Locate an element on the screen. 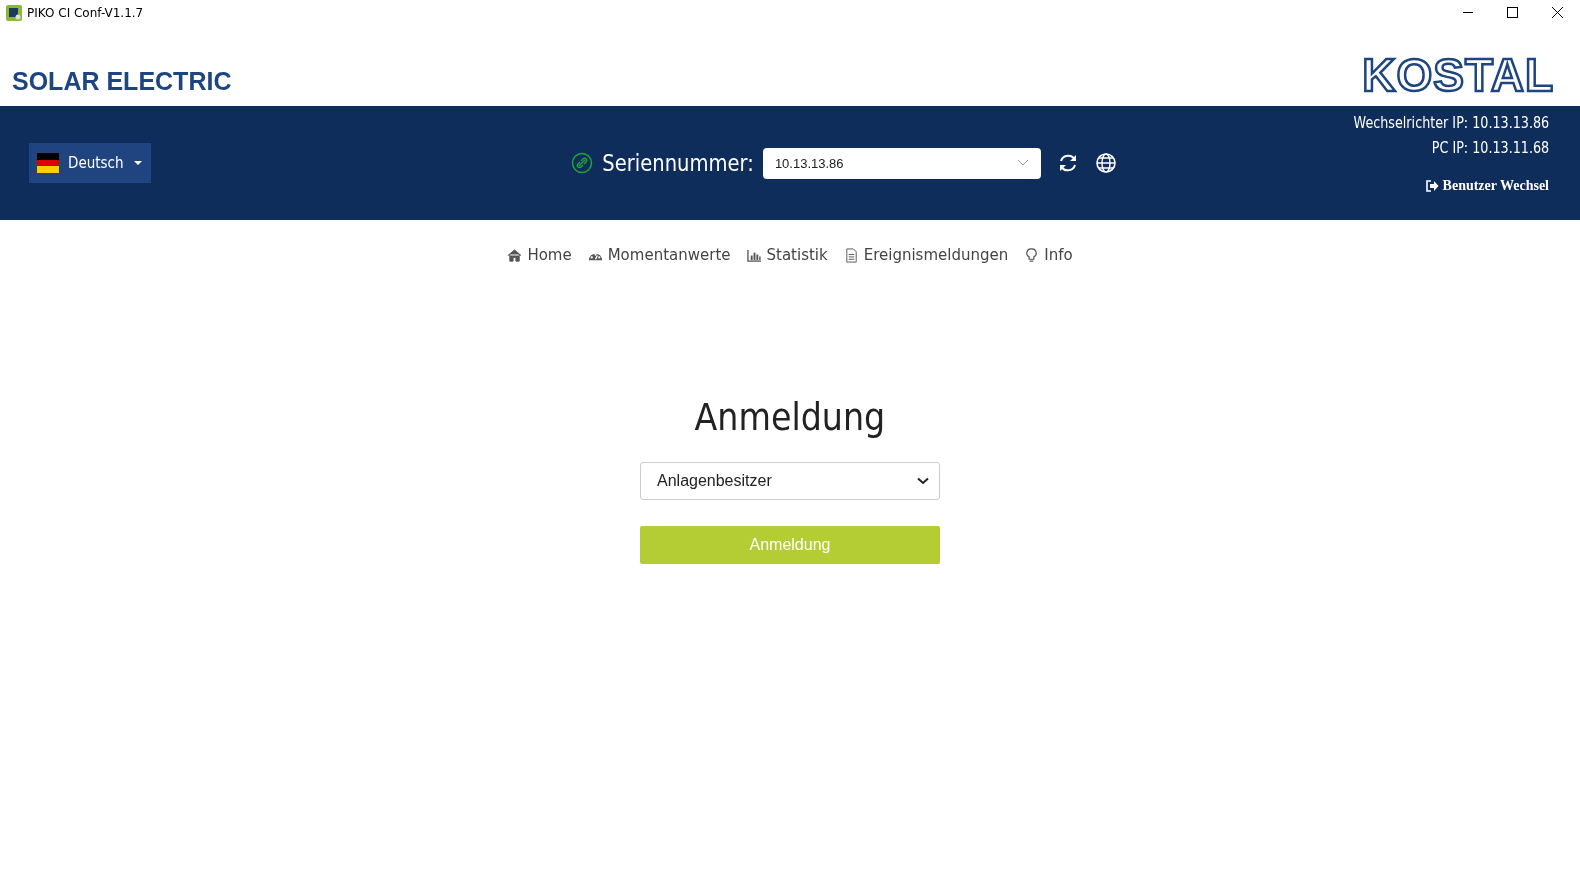 This screenshot has height=886, width=1580. language-dropdown: Deutsch is located at coordinates (90, 163).